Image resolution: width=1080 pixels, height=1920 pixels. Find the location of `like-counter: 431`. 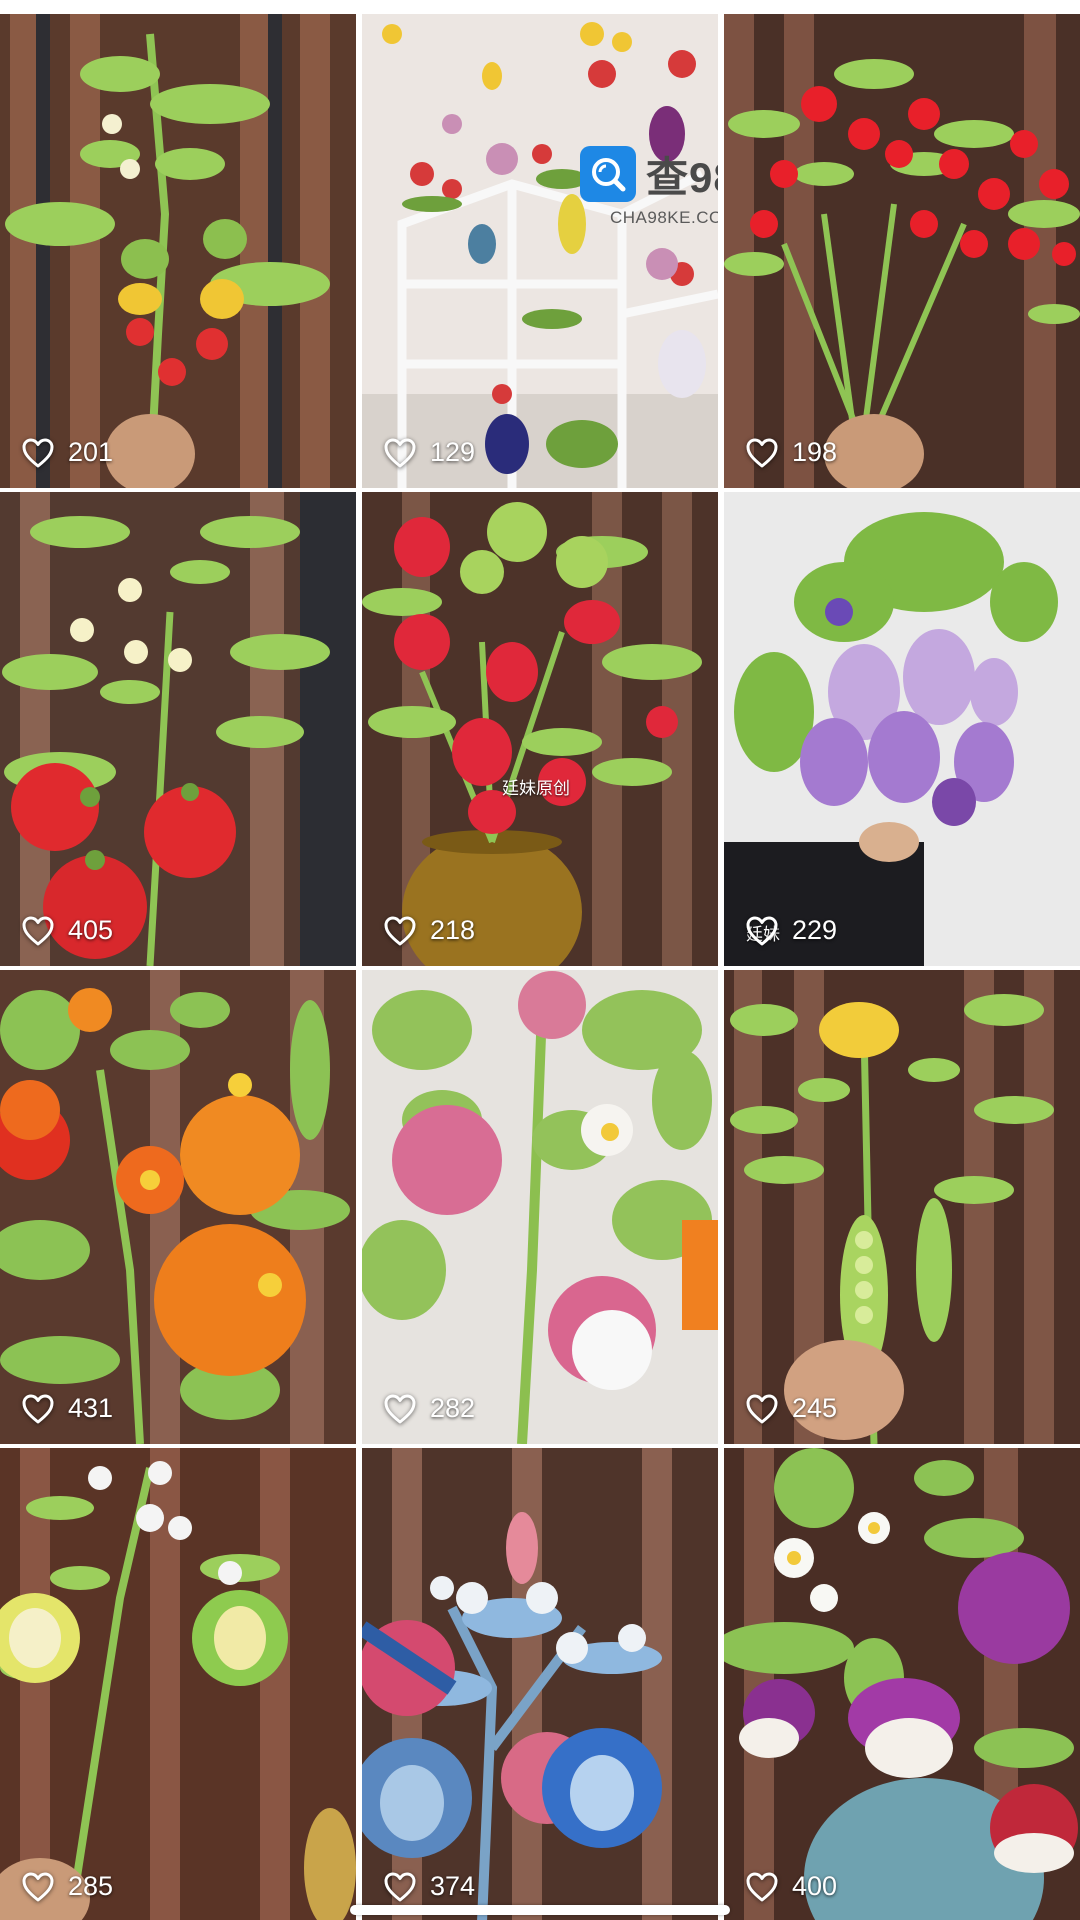

like-counter: 431 is located at coordinates (67, 1408).